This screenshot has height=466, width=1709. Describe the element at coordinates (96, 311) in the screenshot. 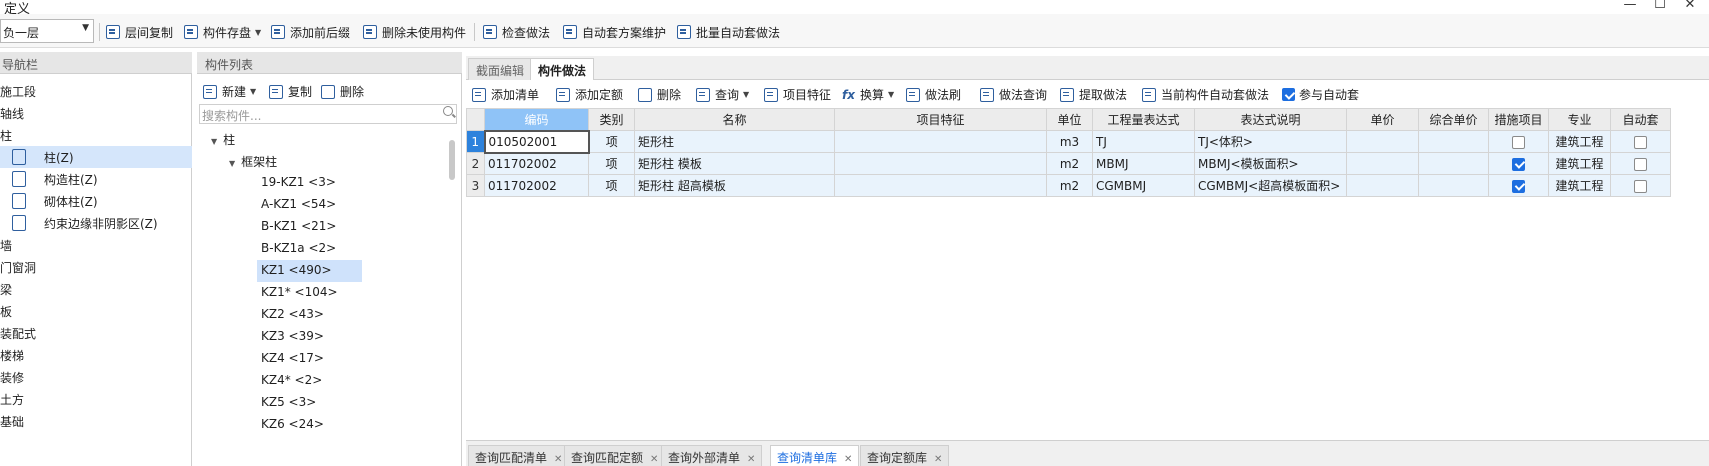

I see `nav-item-slab: 板` at that location.